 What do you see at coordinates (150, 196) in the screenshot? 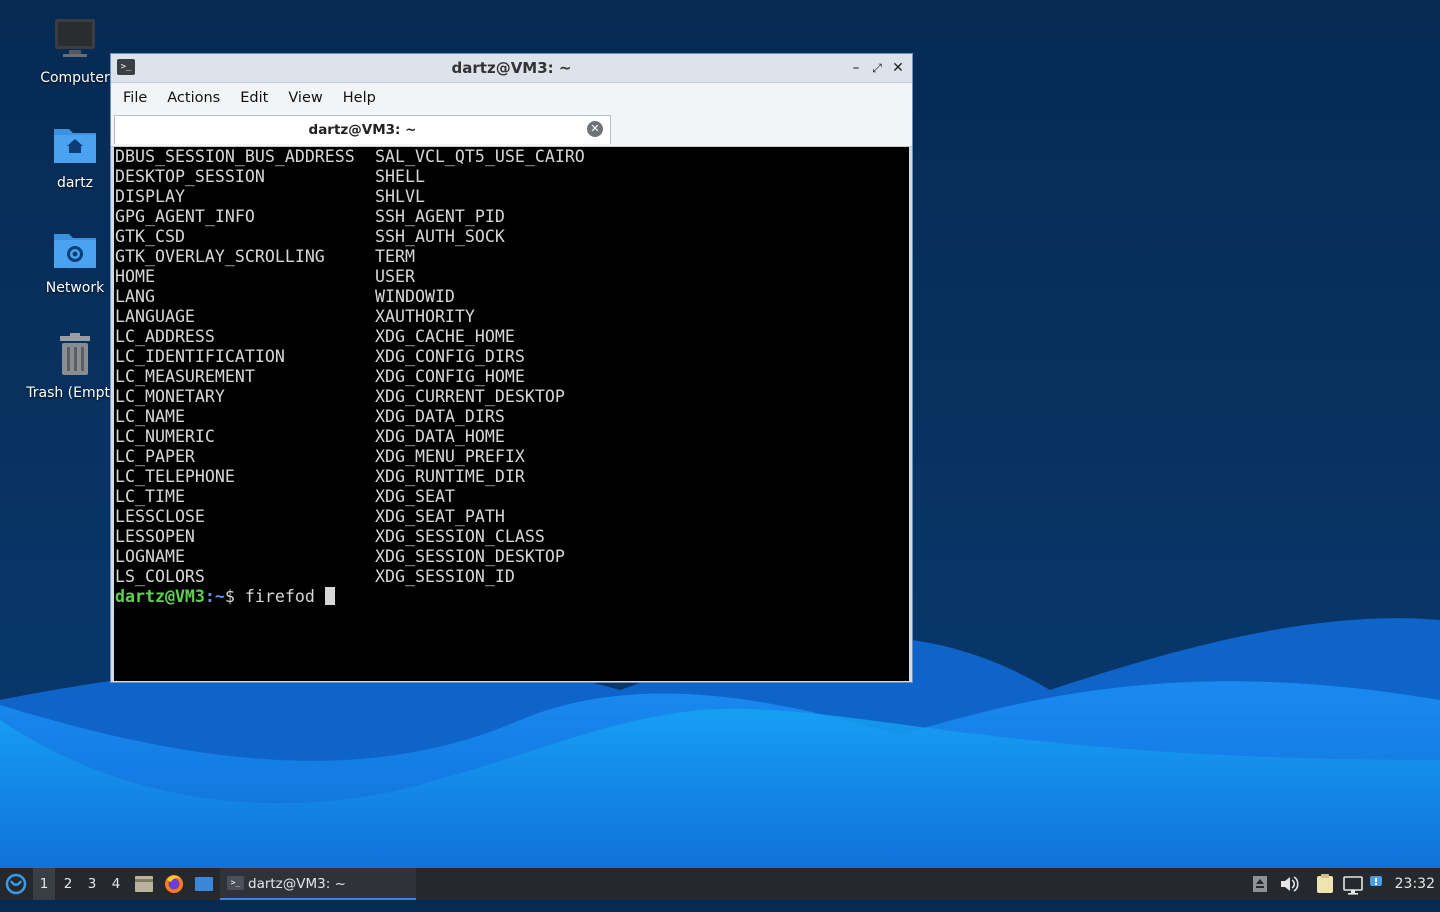
I see `env-var-name: DISPLAY` at bounding box center [150, 196].